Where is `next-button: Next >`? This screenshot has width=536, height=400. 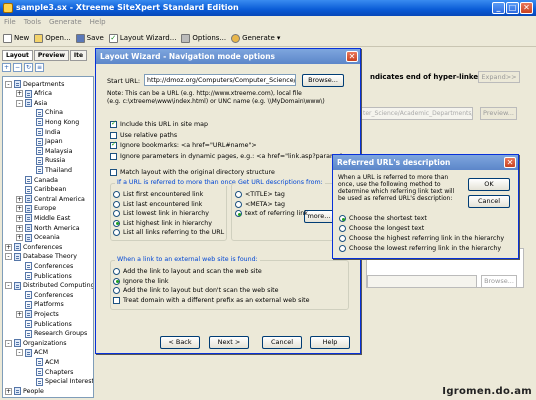 next-button: Next > is located at coordinates (229, 342).